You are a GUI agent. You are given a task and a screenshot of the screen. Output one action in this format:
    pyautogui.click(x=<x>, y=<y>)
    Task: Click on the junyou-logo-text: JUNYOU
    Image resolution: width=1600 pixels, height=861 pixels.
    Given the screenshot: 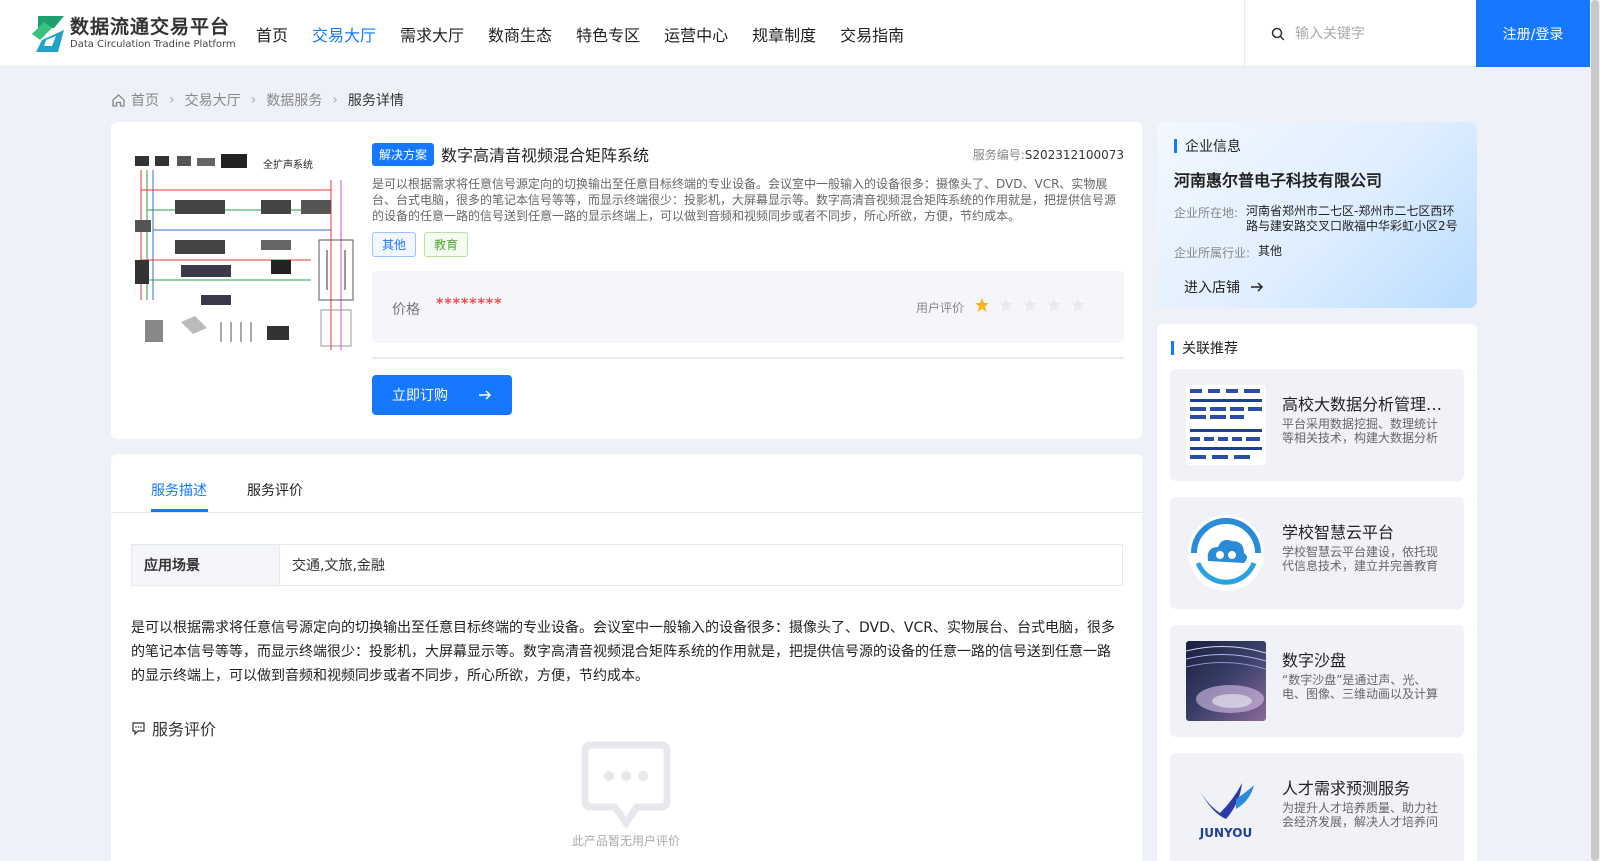 What is the action you would take?
    pyautogui.click(x=1225, y=833)
    